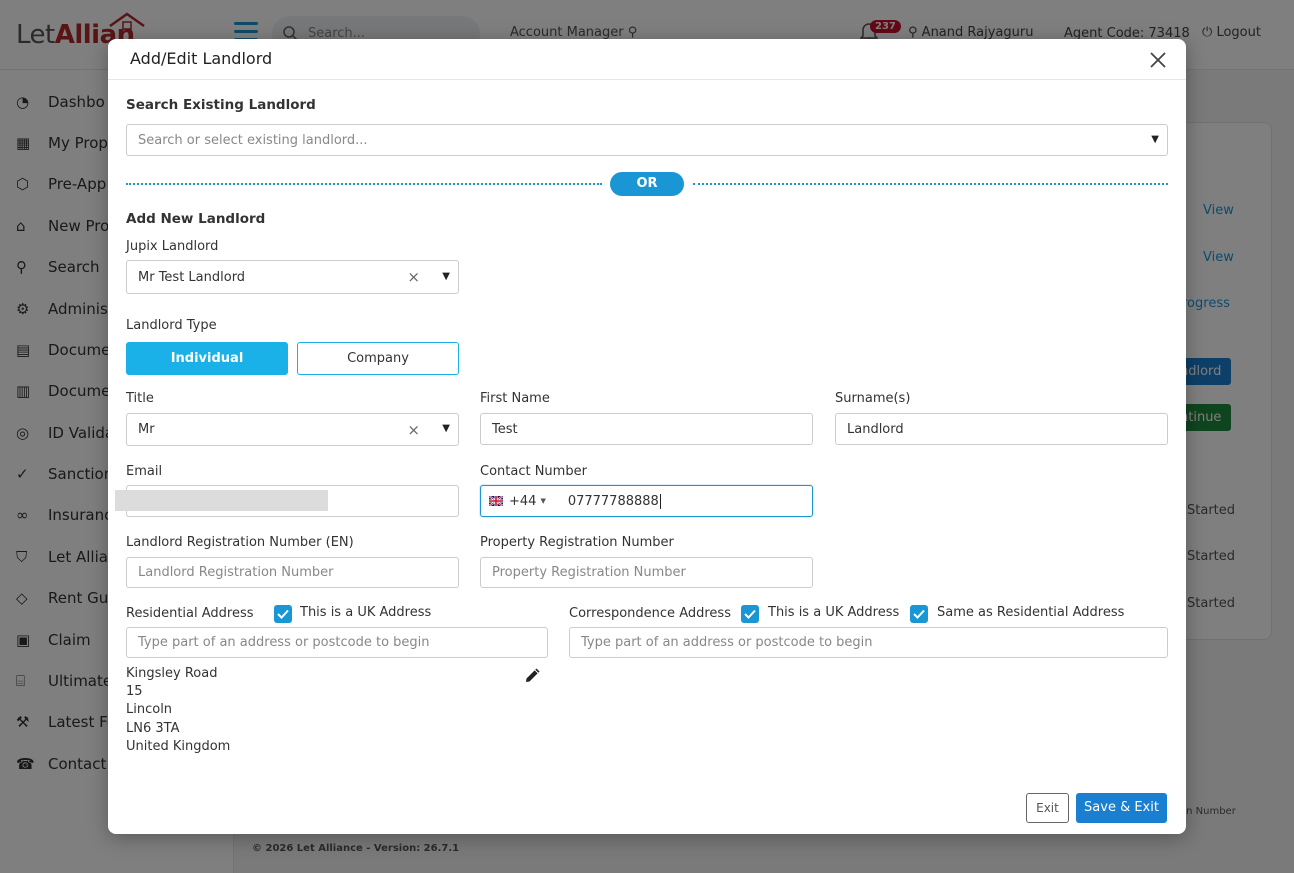 The height and width of the screenshot is (873, 1294). What do you see at coordinates (930, 184) in the screenshot?
I see `divider-right` at bounding box center [930, 184].